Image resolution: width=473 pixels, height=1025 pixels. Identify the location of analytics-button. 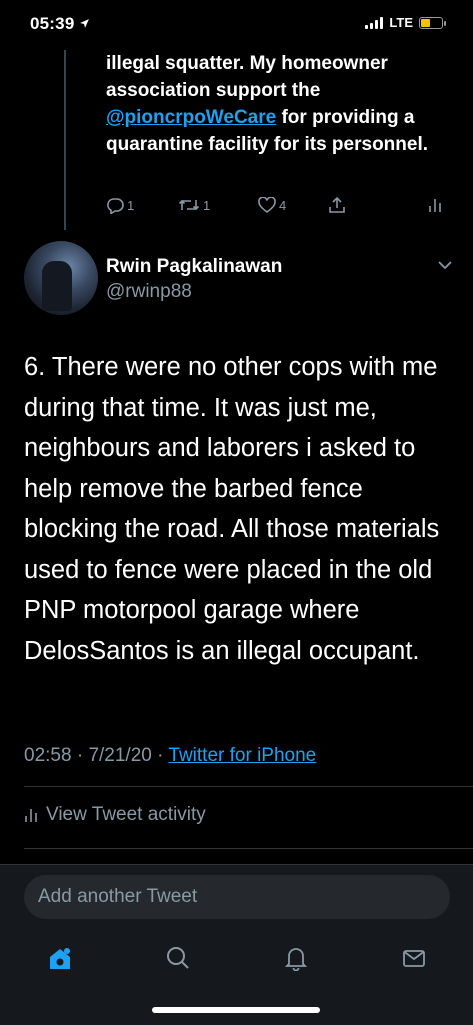
(435, 205).